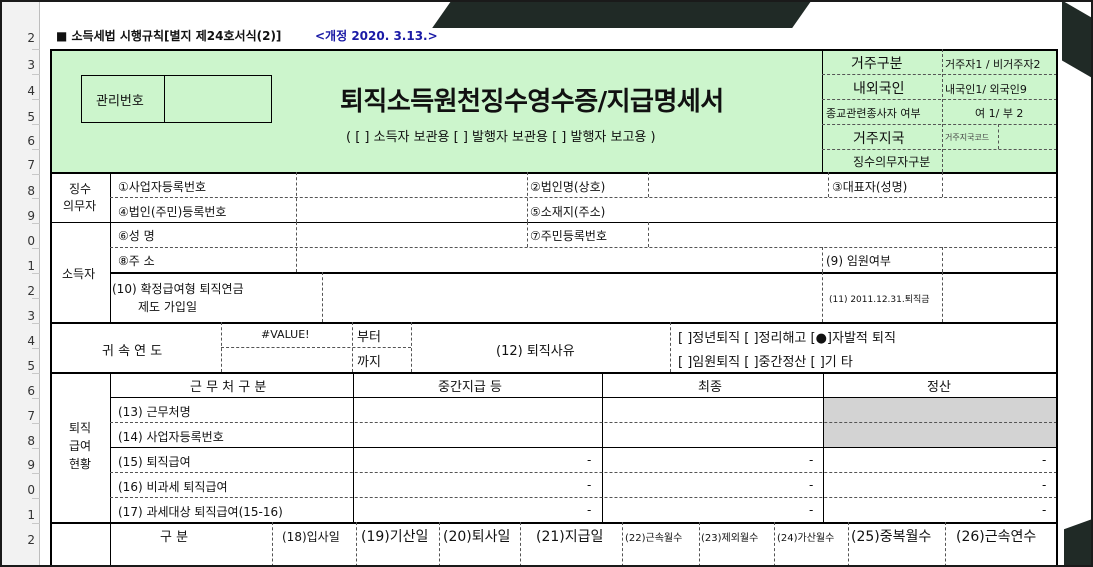  I want to click on reason-label: (12) 퇴직사유, so click(535, 351).